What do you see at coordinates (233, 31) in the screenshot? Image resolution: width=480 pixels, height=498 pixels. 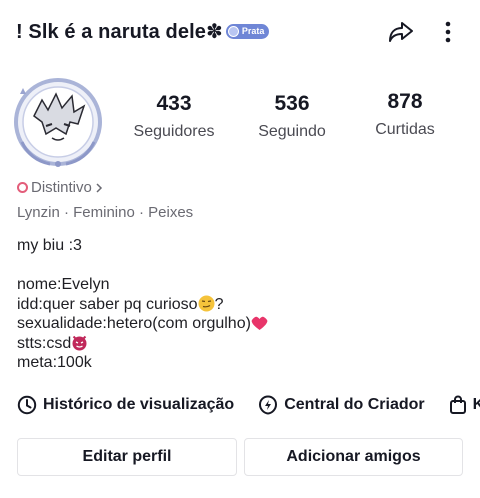 I see `badge-medal-icon` at bounding box center [233, 31].